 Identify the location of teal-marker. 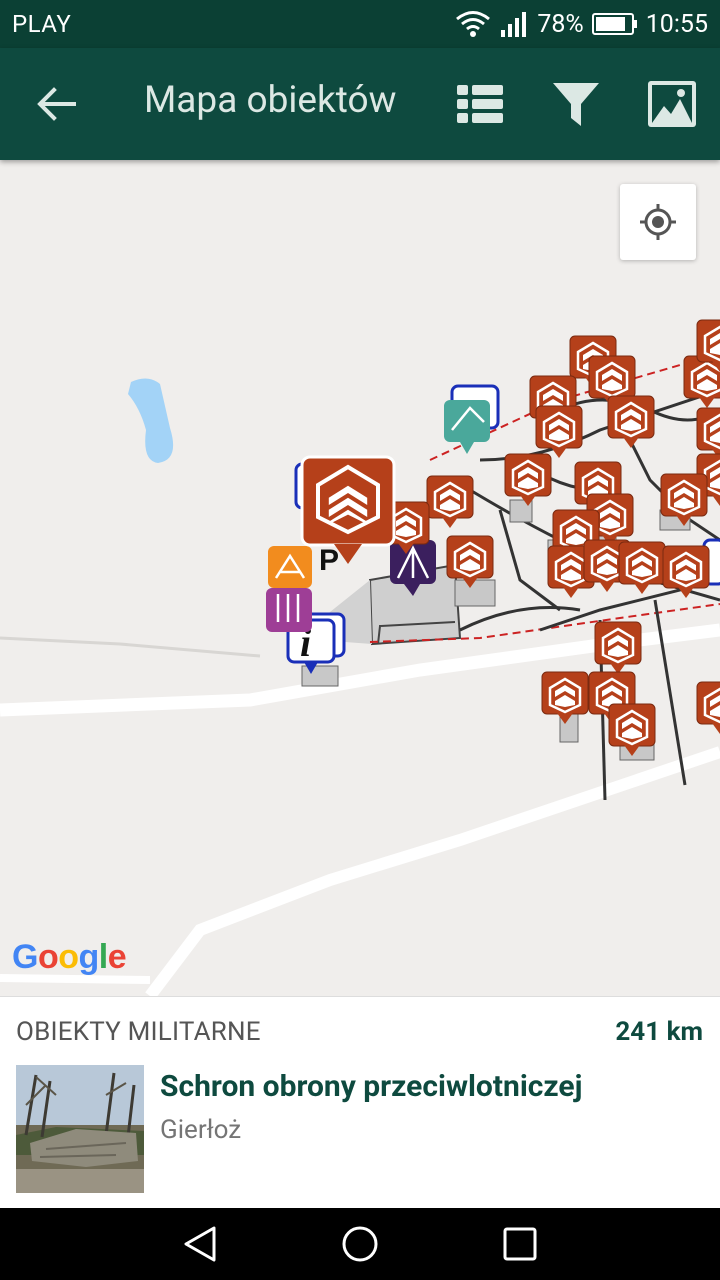
(472, 419).